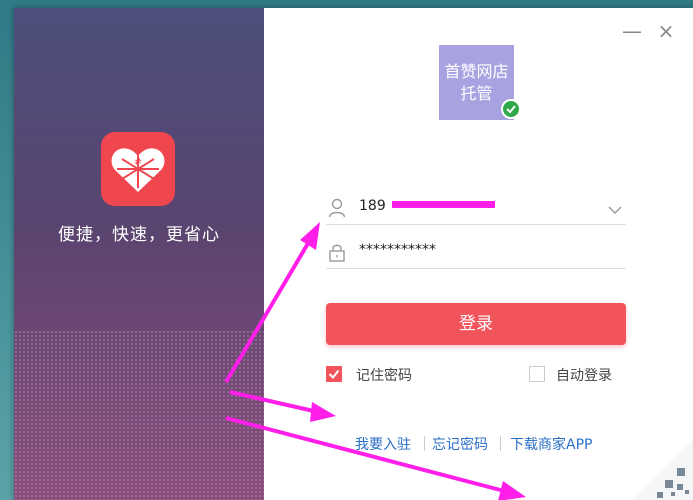 The image size is (693, 500). Describe the element at coordinates (139, 415) in the screenshot. I see `dot-pattern` at that location.